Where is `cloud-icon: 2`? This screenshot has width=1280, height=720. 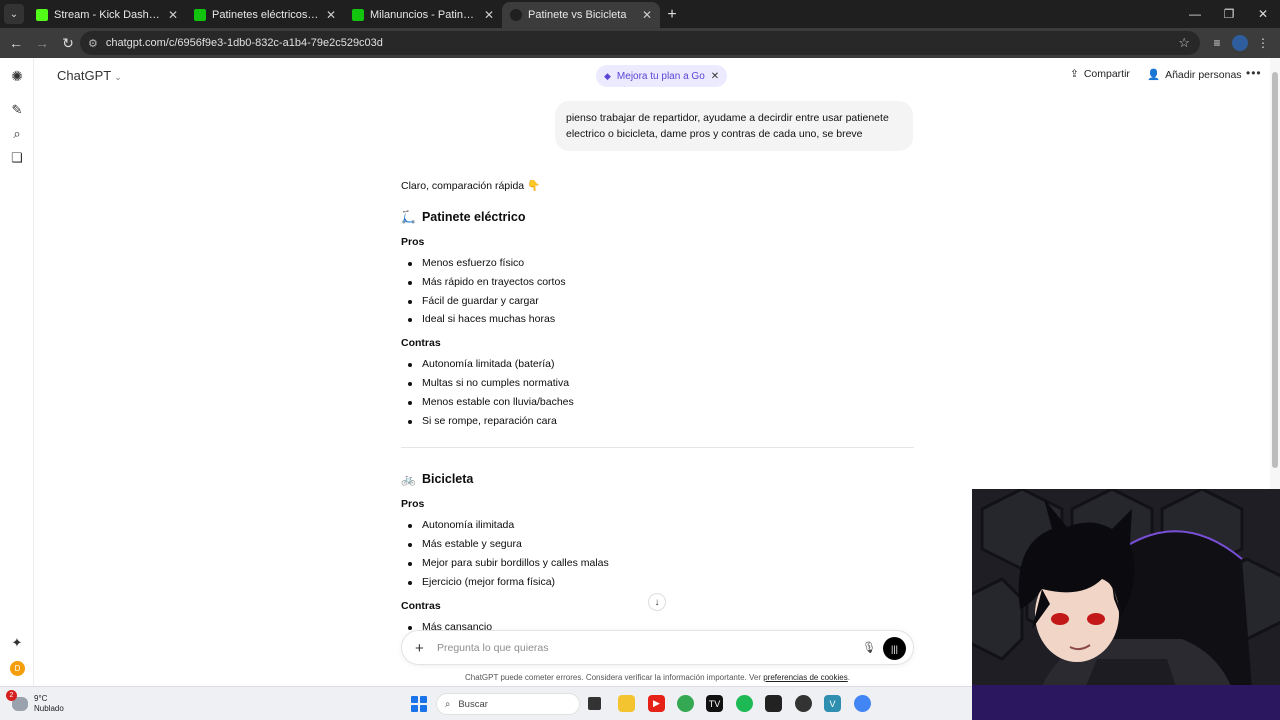
cloud-icon: 2 is located at coordinates (17, 700).